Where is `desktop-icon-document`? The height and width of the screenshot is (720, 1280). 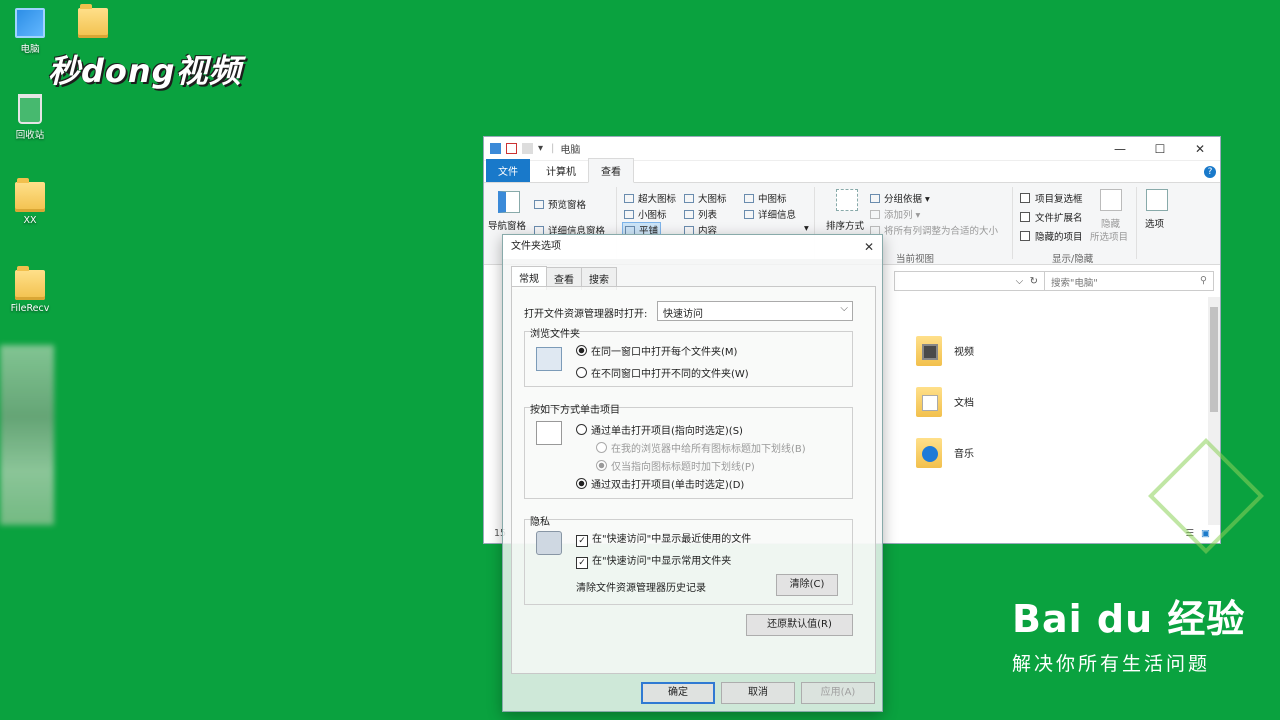 desktop-icon-document is located at coordinates (93, 22).